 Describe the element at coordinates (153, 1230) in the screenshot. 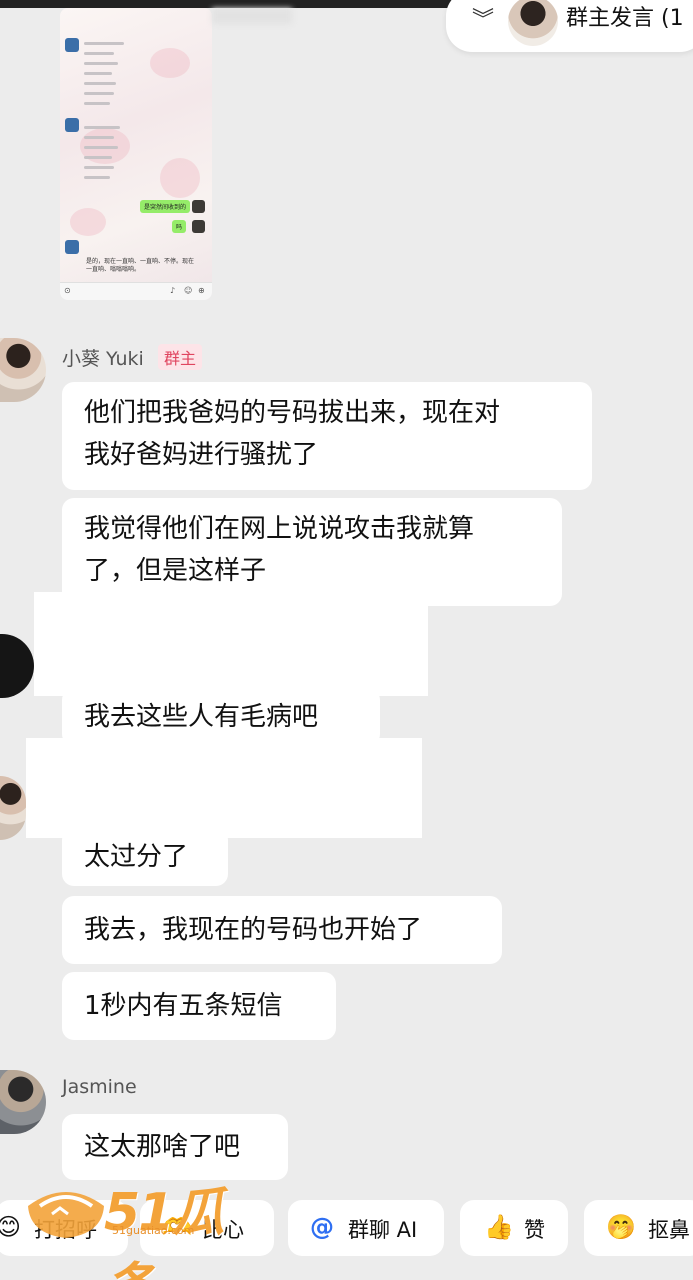

I see `watermark-url: 51guatiao.com` at that location.